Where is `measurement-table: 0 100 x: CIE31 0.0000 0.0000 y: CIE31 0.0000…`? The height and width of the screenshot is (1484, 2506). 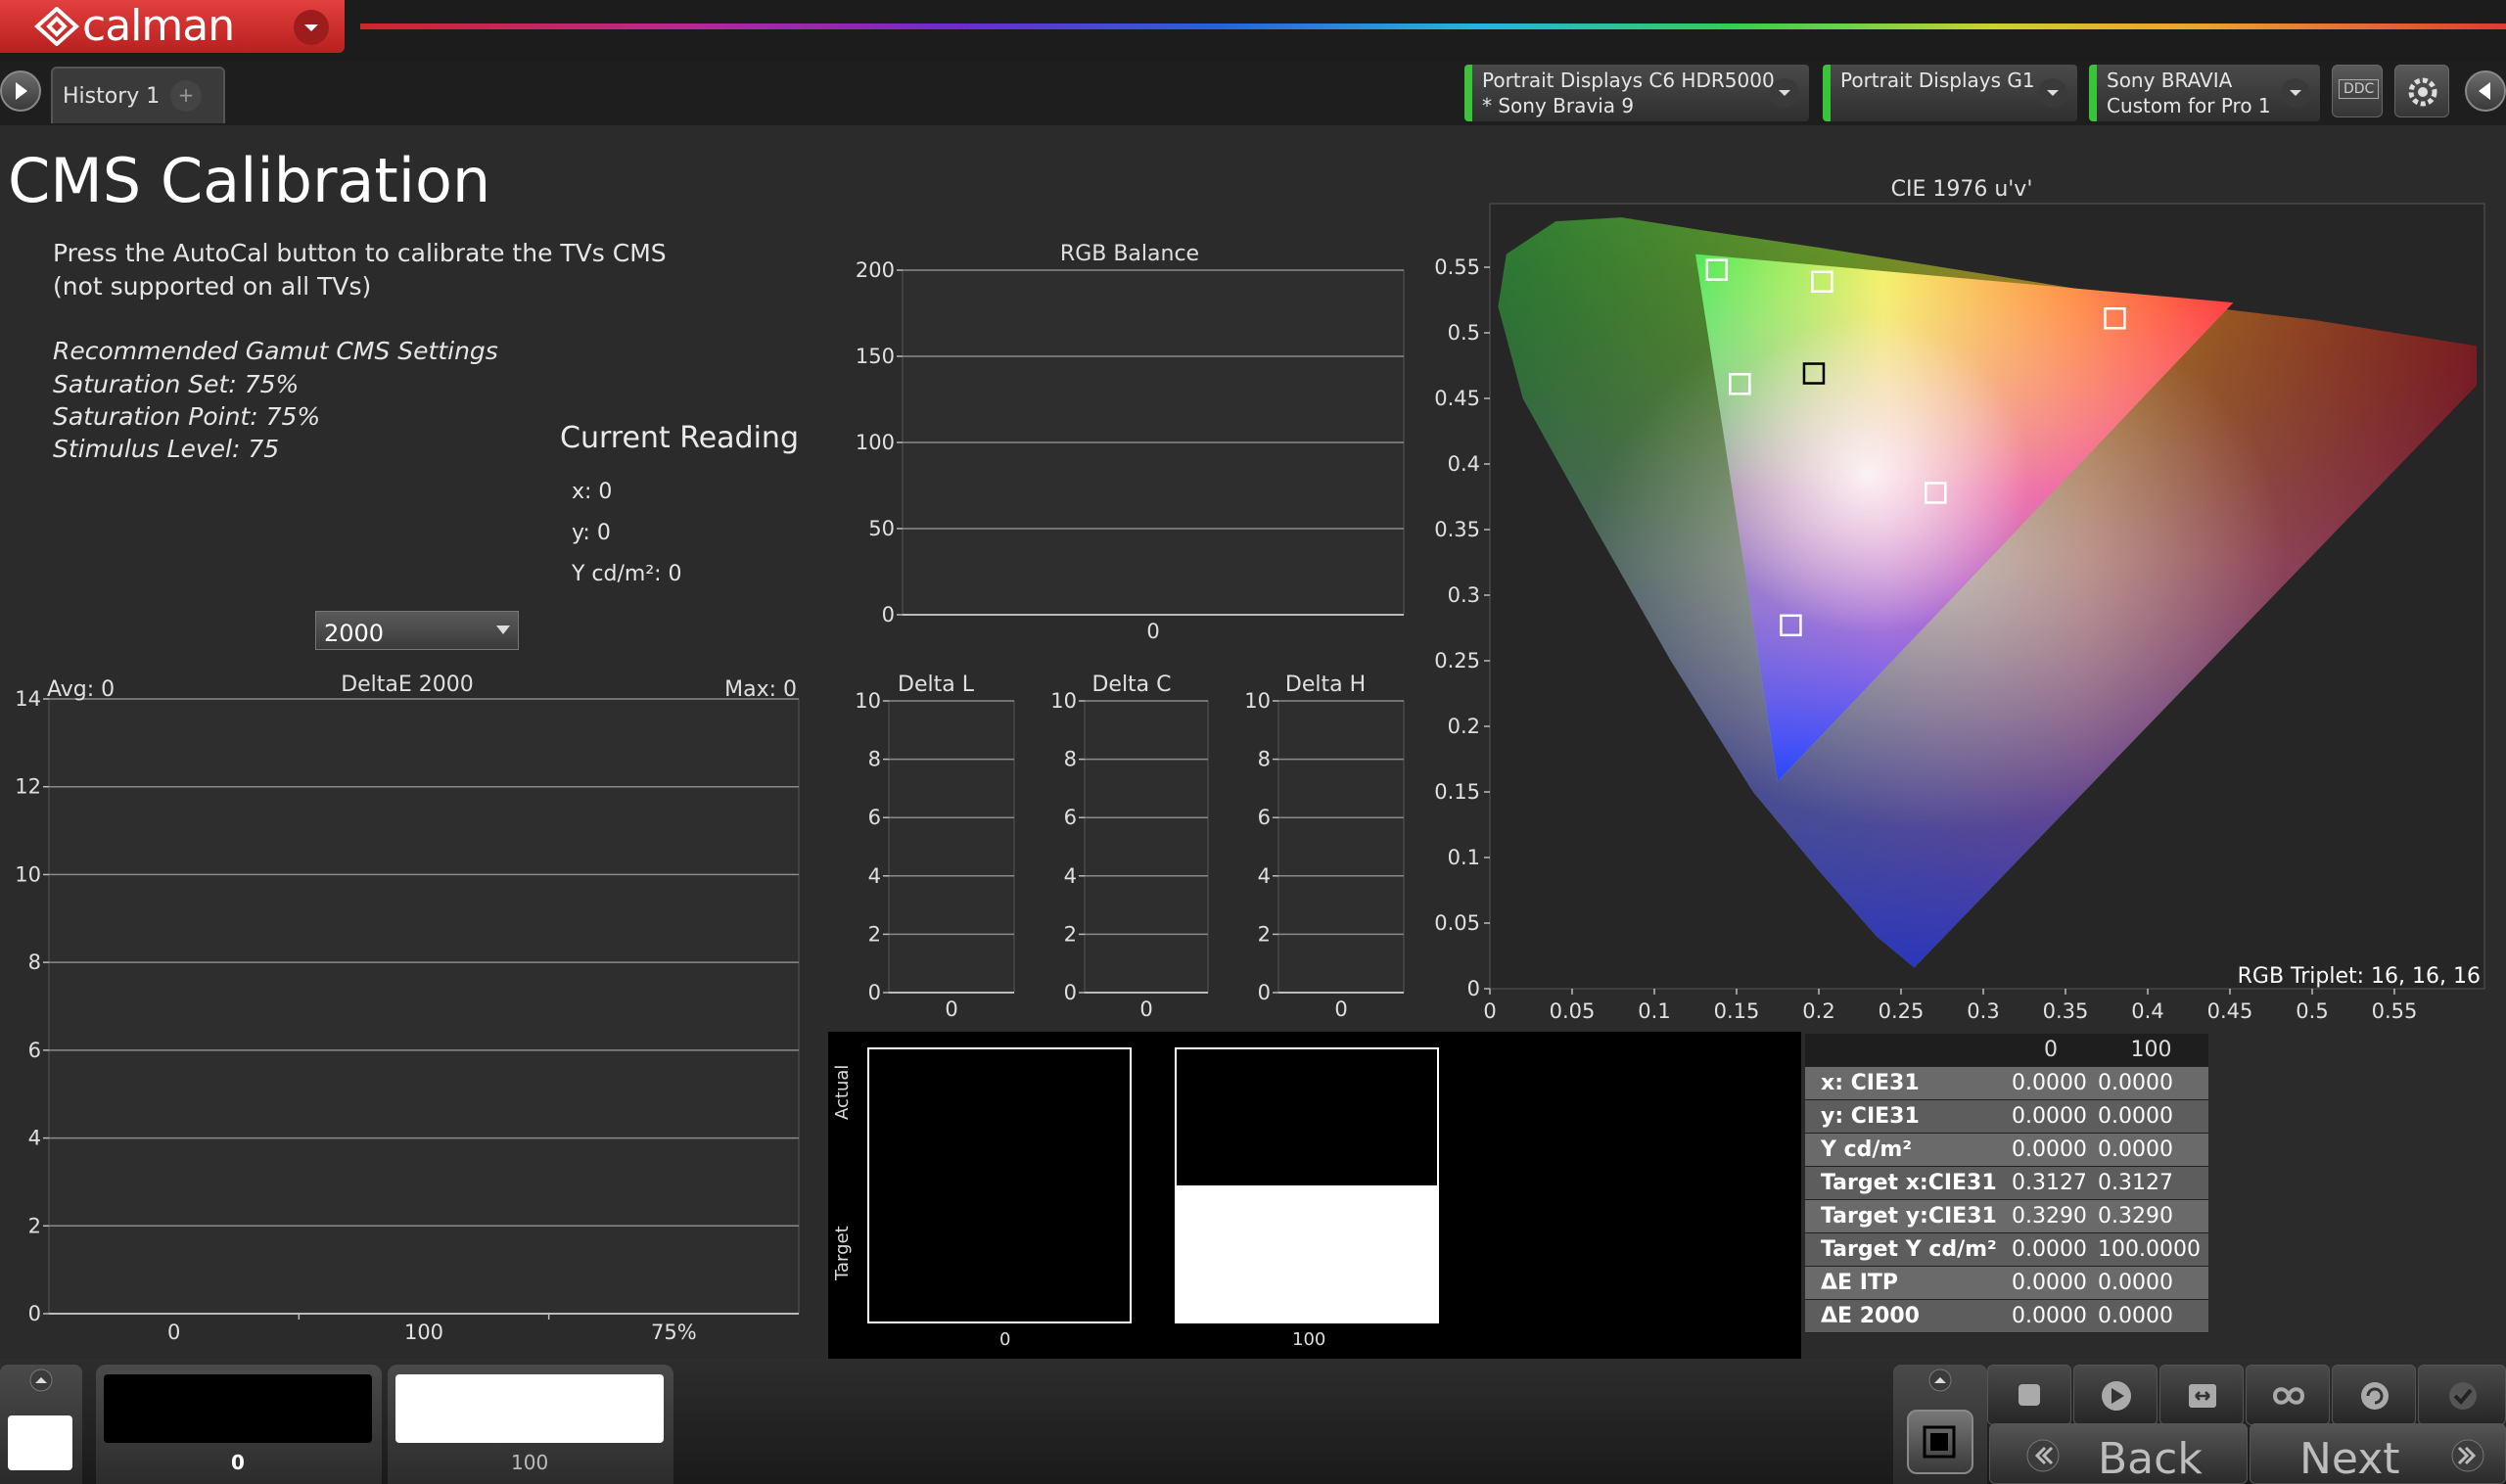 measurement-table: 0 100 x: CIE31 0.0000 0.0000 y: CIE31 0.0000… is located at coordinates (2006, 1183).